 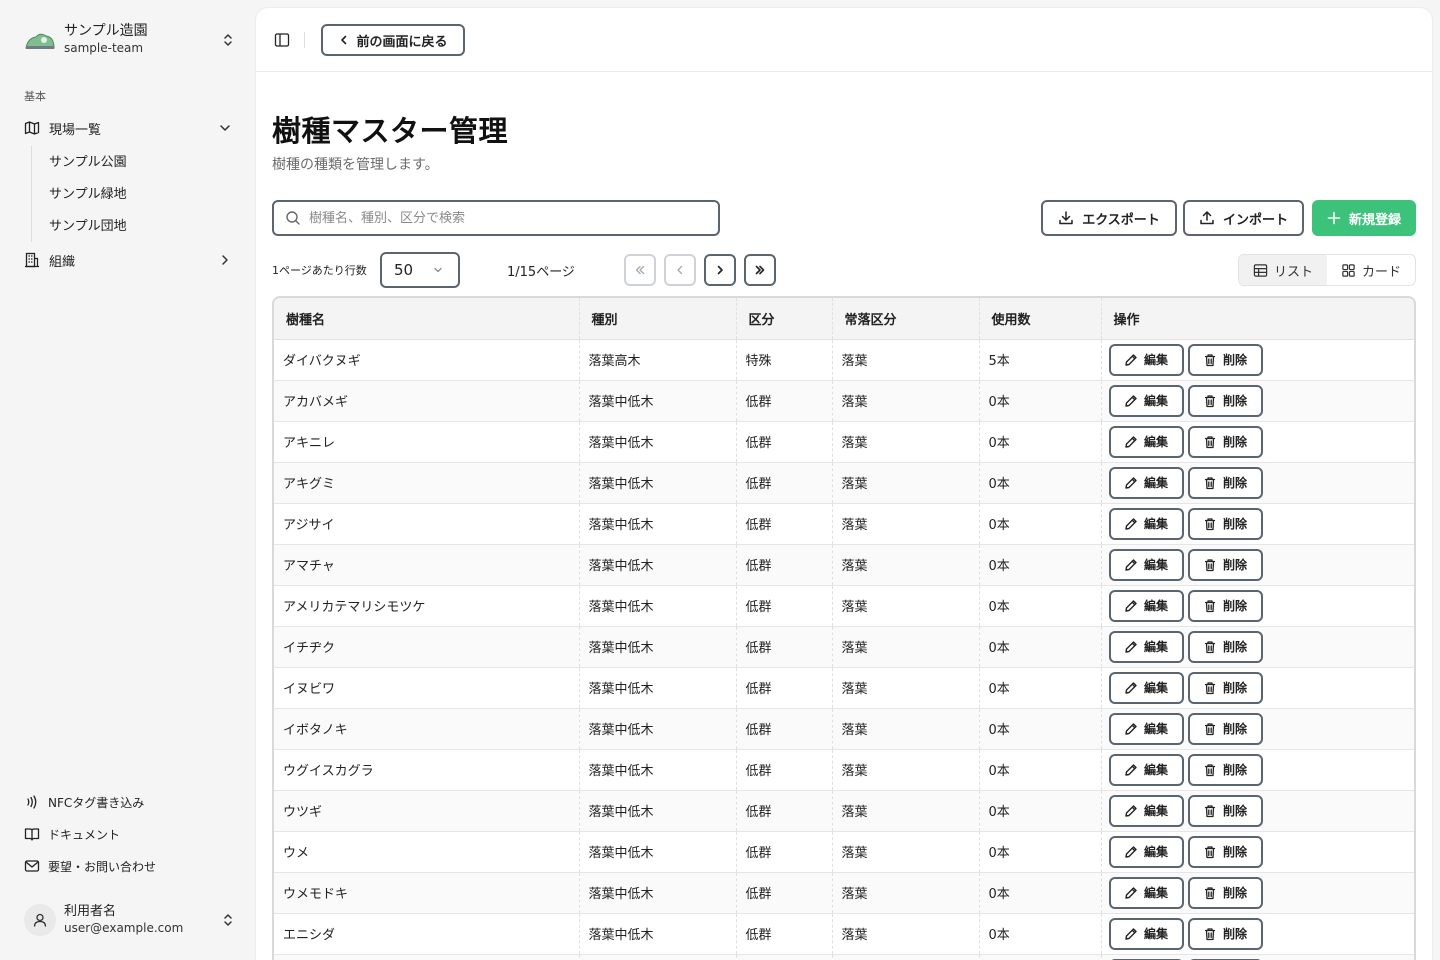 I want to click on prev-page-button, so click(x=680, y=270).